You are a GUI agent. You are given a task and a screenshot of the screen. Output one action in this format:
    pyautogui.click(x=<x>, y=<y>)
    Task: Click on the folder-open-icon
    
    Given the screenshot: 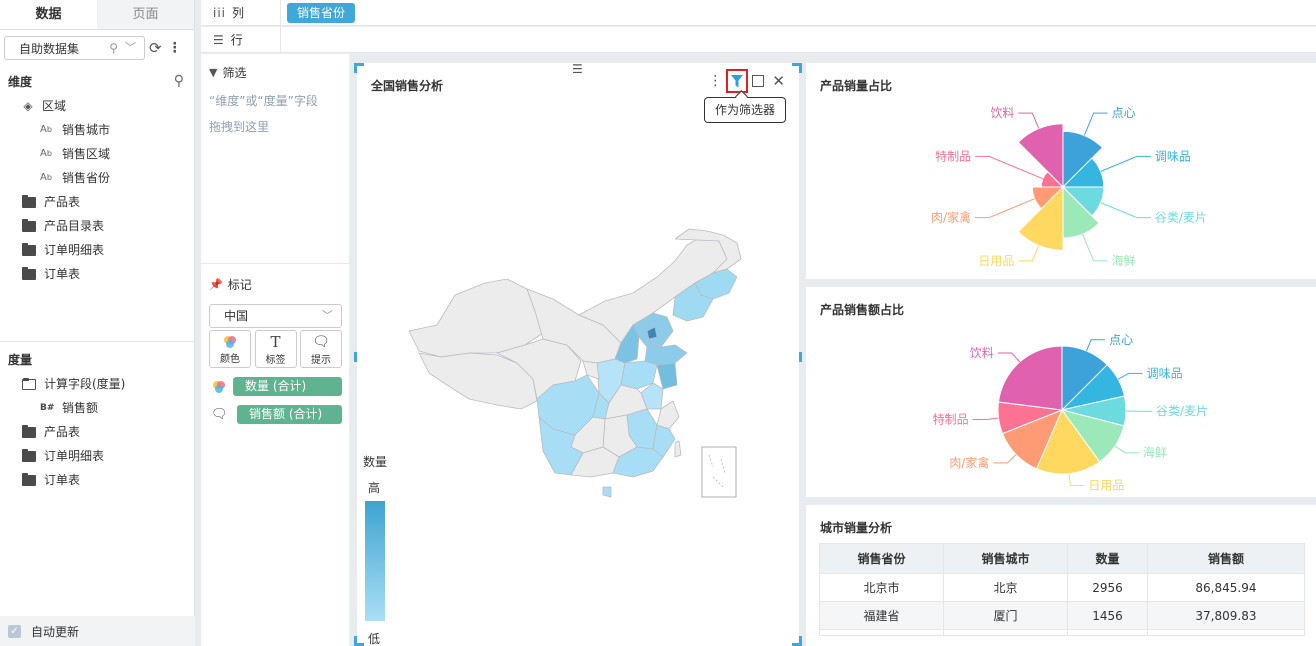 What is the action you would take?
    pyautogui.click(x=29, y=383)
    